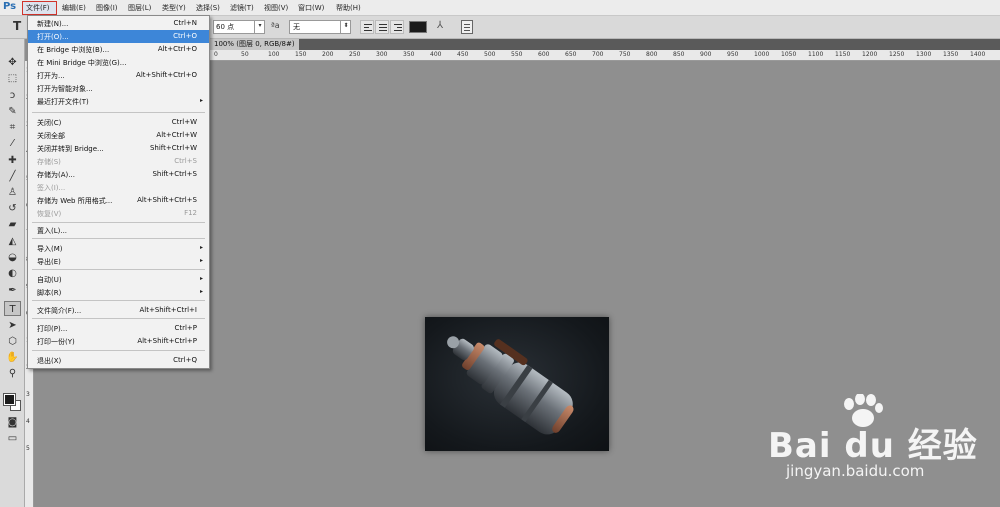 The height and width of the screenshot is (507, 1000). What do you see at coordinates (12, 176) in the screenshot?
I see `brush-tool-icon: ╱` at bounding box center [12, 176].